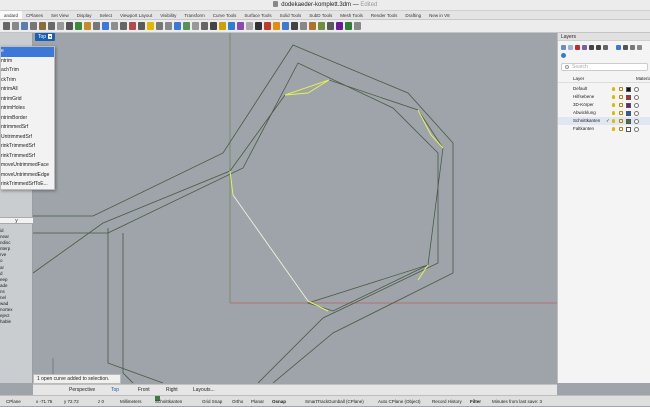 This screenshot has width=650, height=407. What do you see at coordinates (225, 15) in the screenshot?
I see `toolbar-tab: Curve Tools` at bounding box center [225, 15].